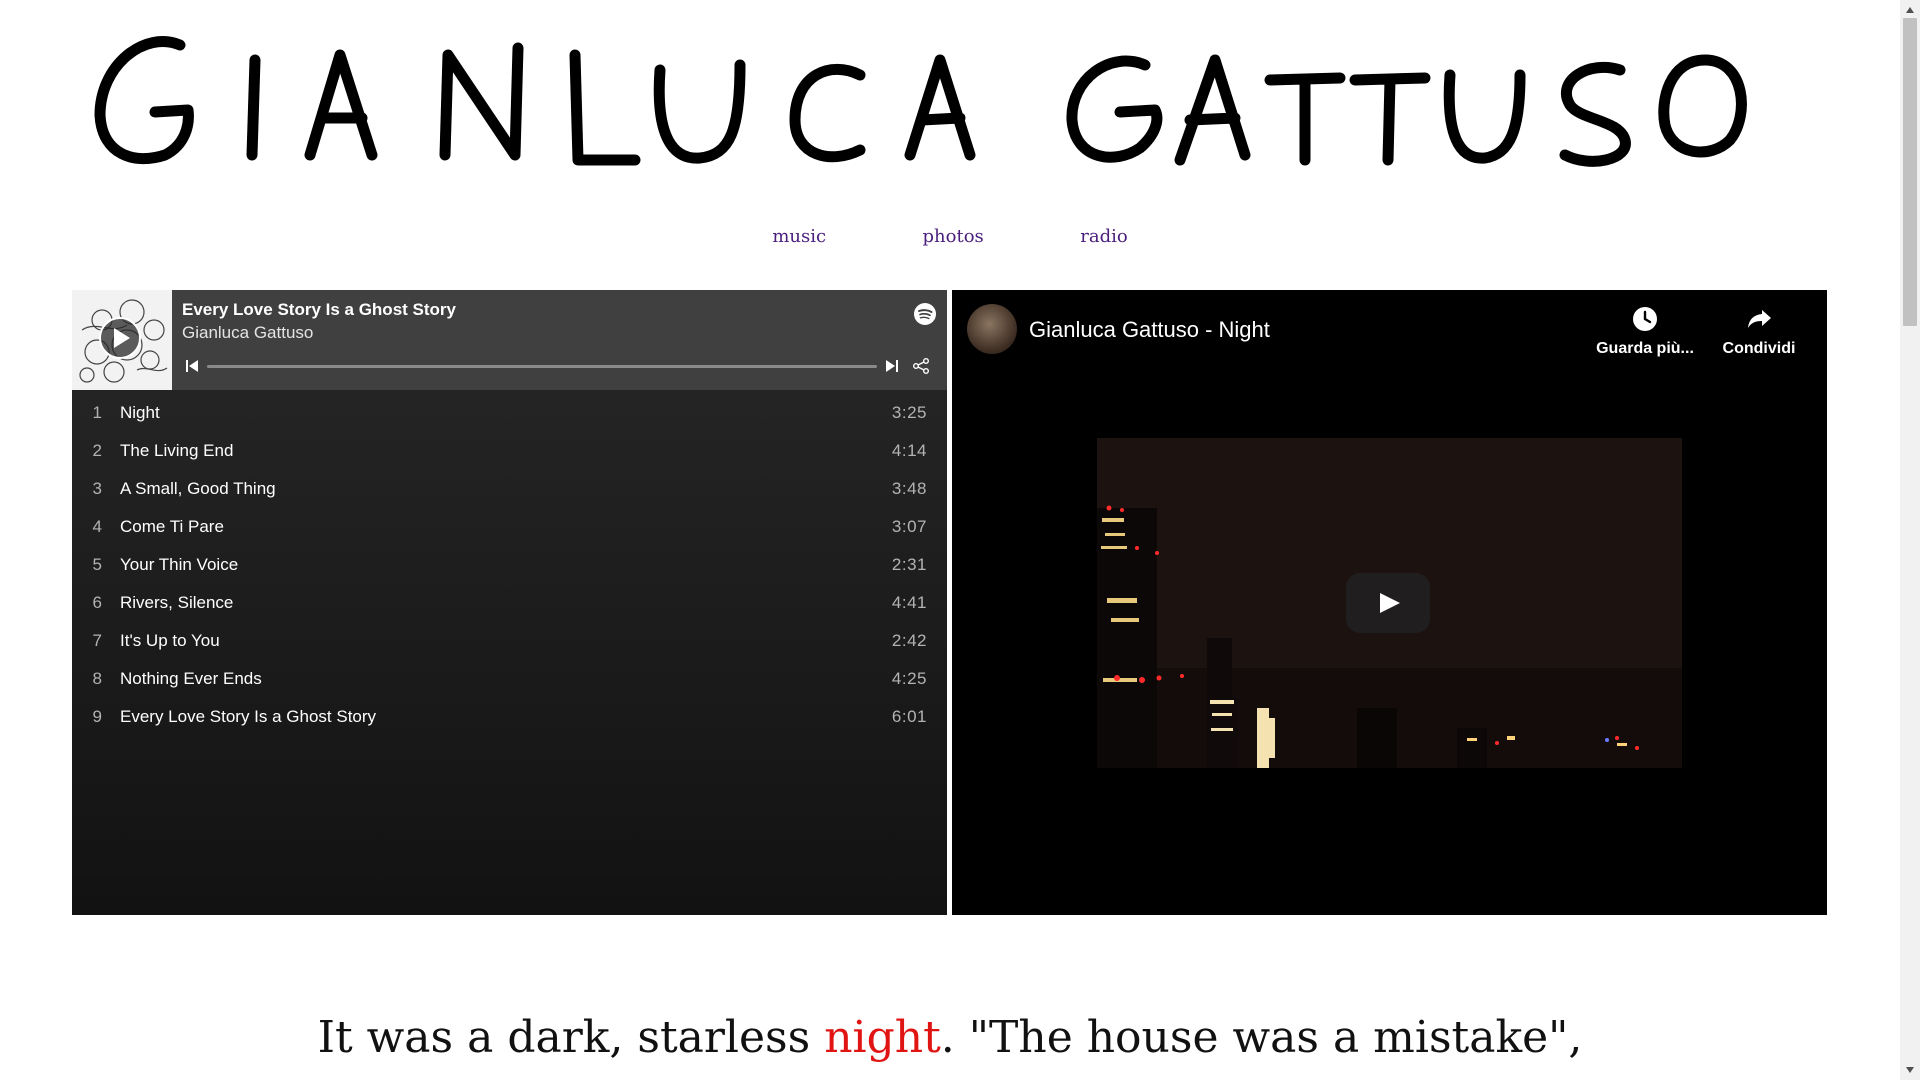  I want to click on video-play-button, so click(1388, 603).